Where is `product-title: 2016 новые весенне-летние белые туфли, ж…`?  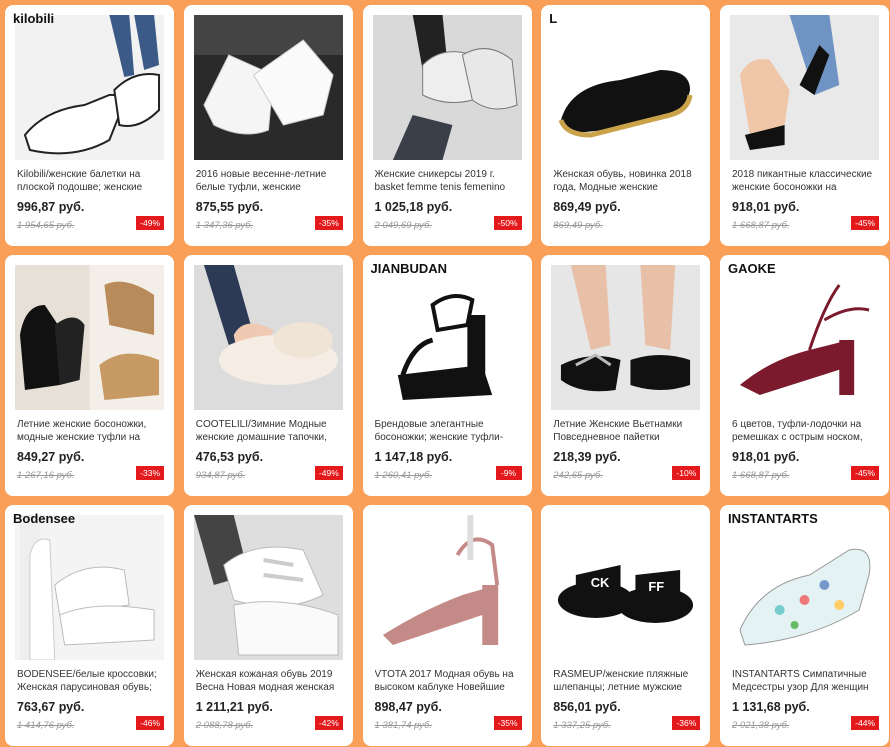 product-title: 2016 новые весенне-летние белые туфли, ж… is located at coordinates (271, 181).